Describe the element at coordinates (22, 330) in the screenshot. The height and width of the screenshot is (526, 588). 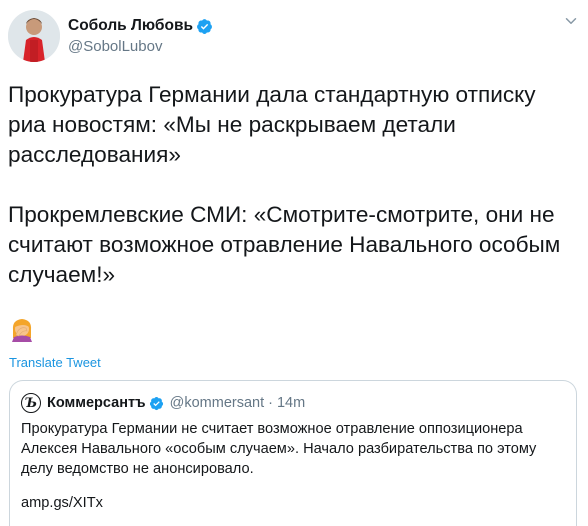
I see `woman-facepalming-icon` at that location.